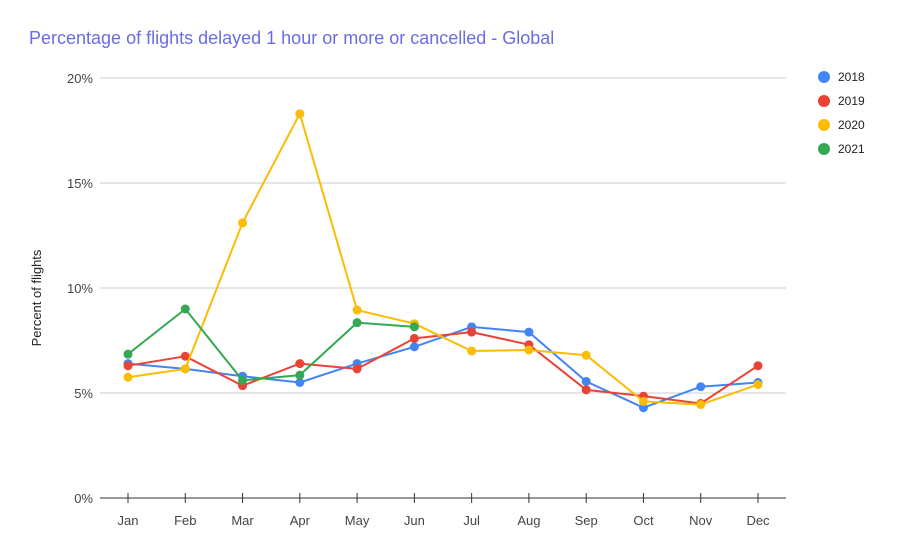 This screenshot has height=556, width=899. Describe the element at coordinates (80, 183) in the screenshot. I see `y-tick-label: 15%` at that location.